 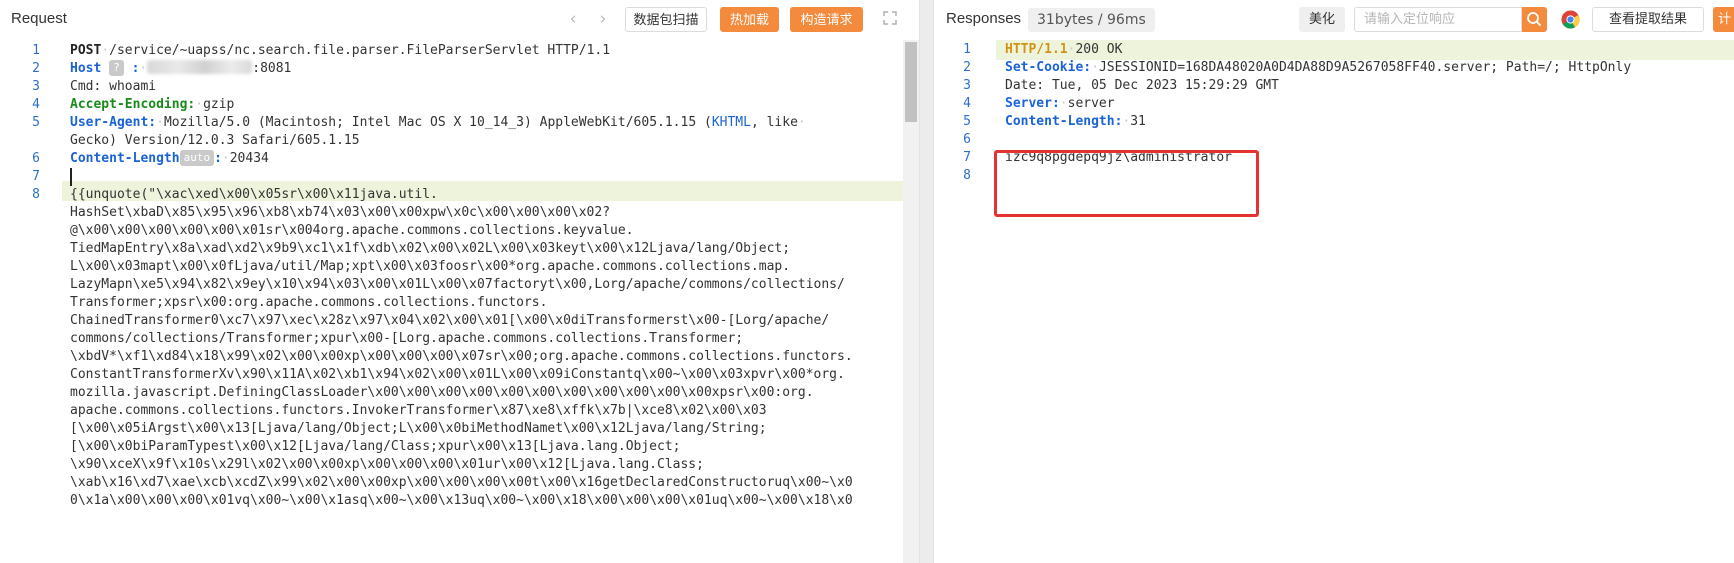 What do you see at coordinates (826, 19) in the screenshot?
I see `build-request-button: 构造请求` at bounding box center [826, 19].